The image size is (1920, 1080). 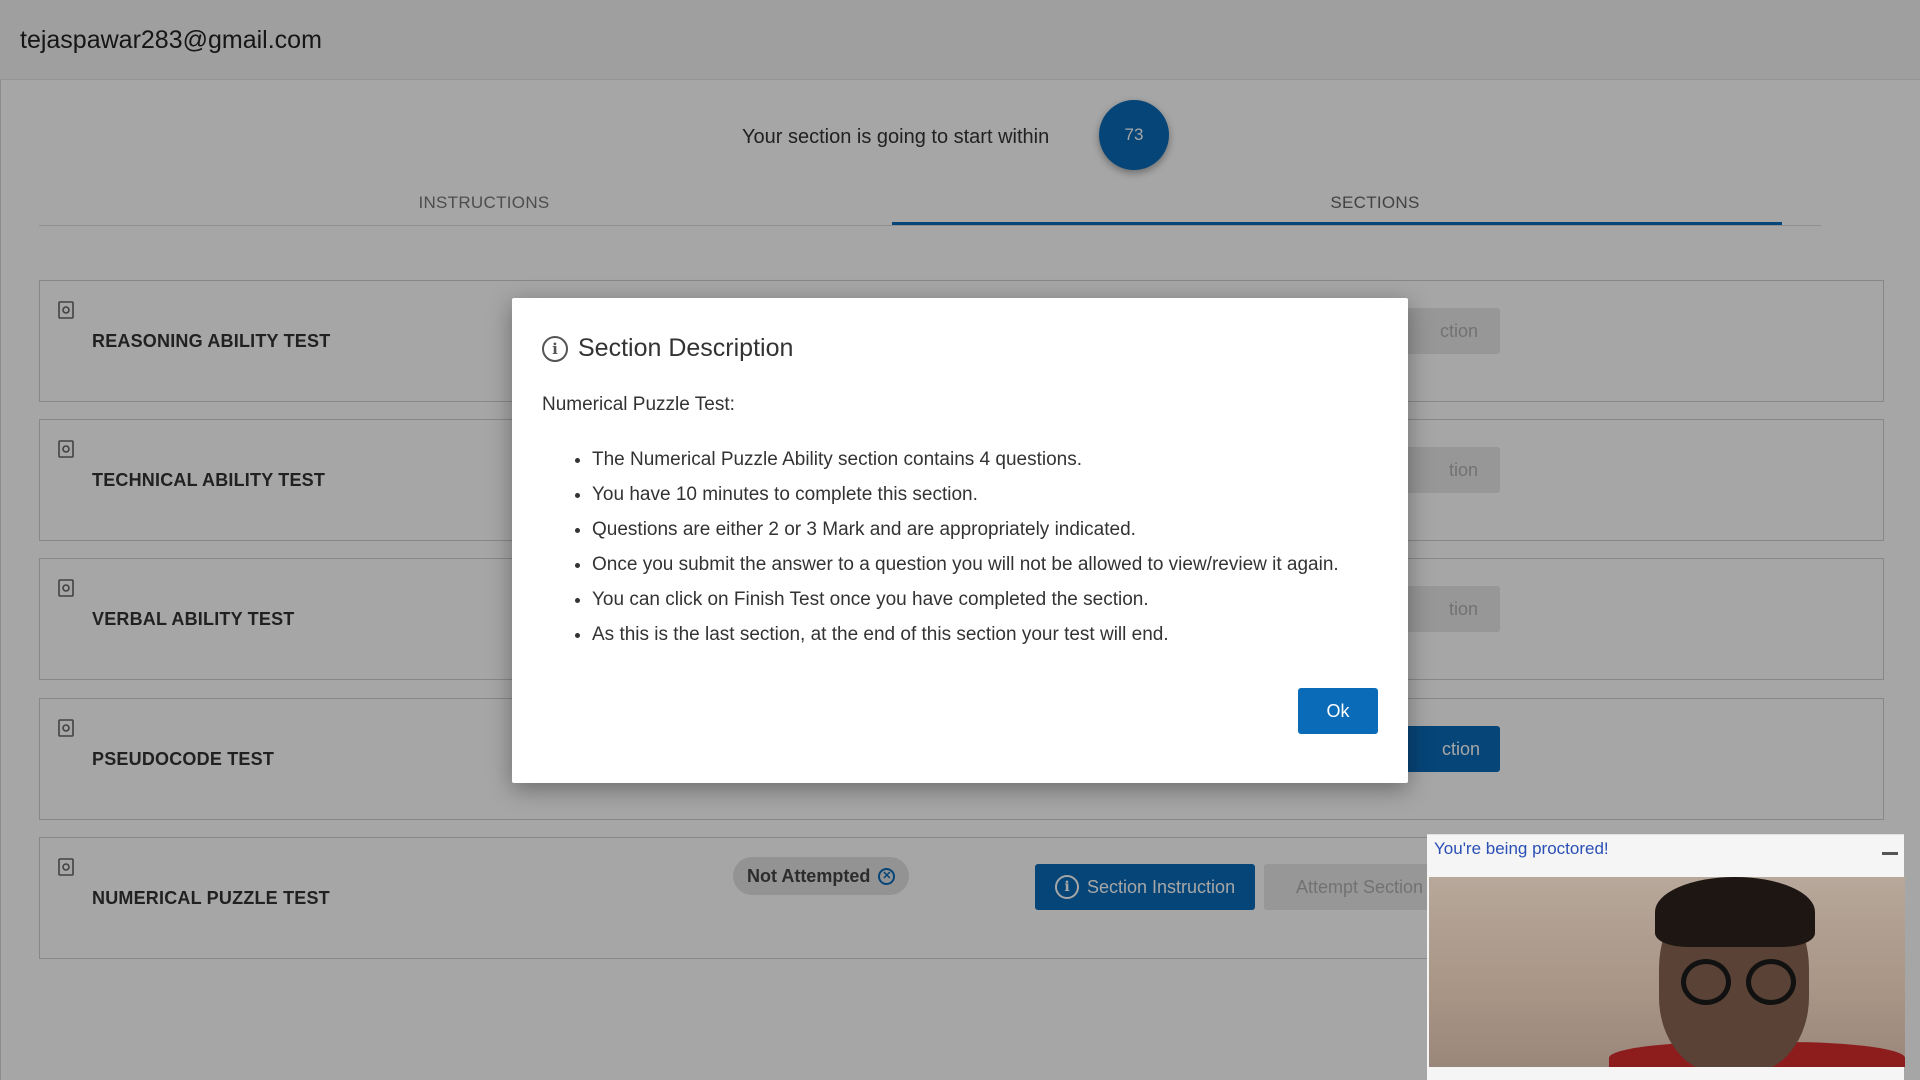 I want to click on ok-button: Ok, so click(x=1338, y=711).